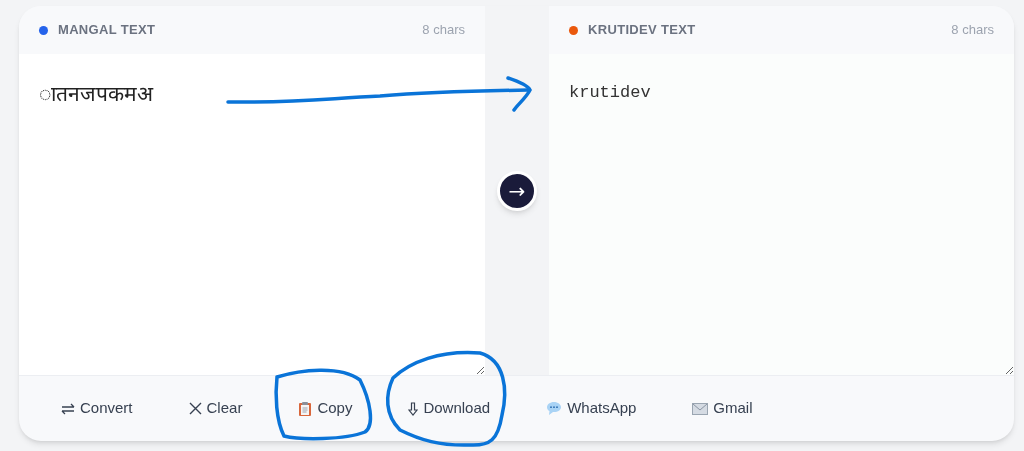 The width and height of the screenshot is (1024, 451). I want to click on action-button: Convert, so click(97, 408).